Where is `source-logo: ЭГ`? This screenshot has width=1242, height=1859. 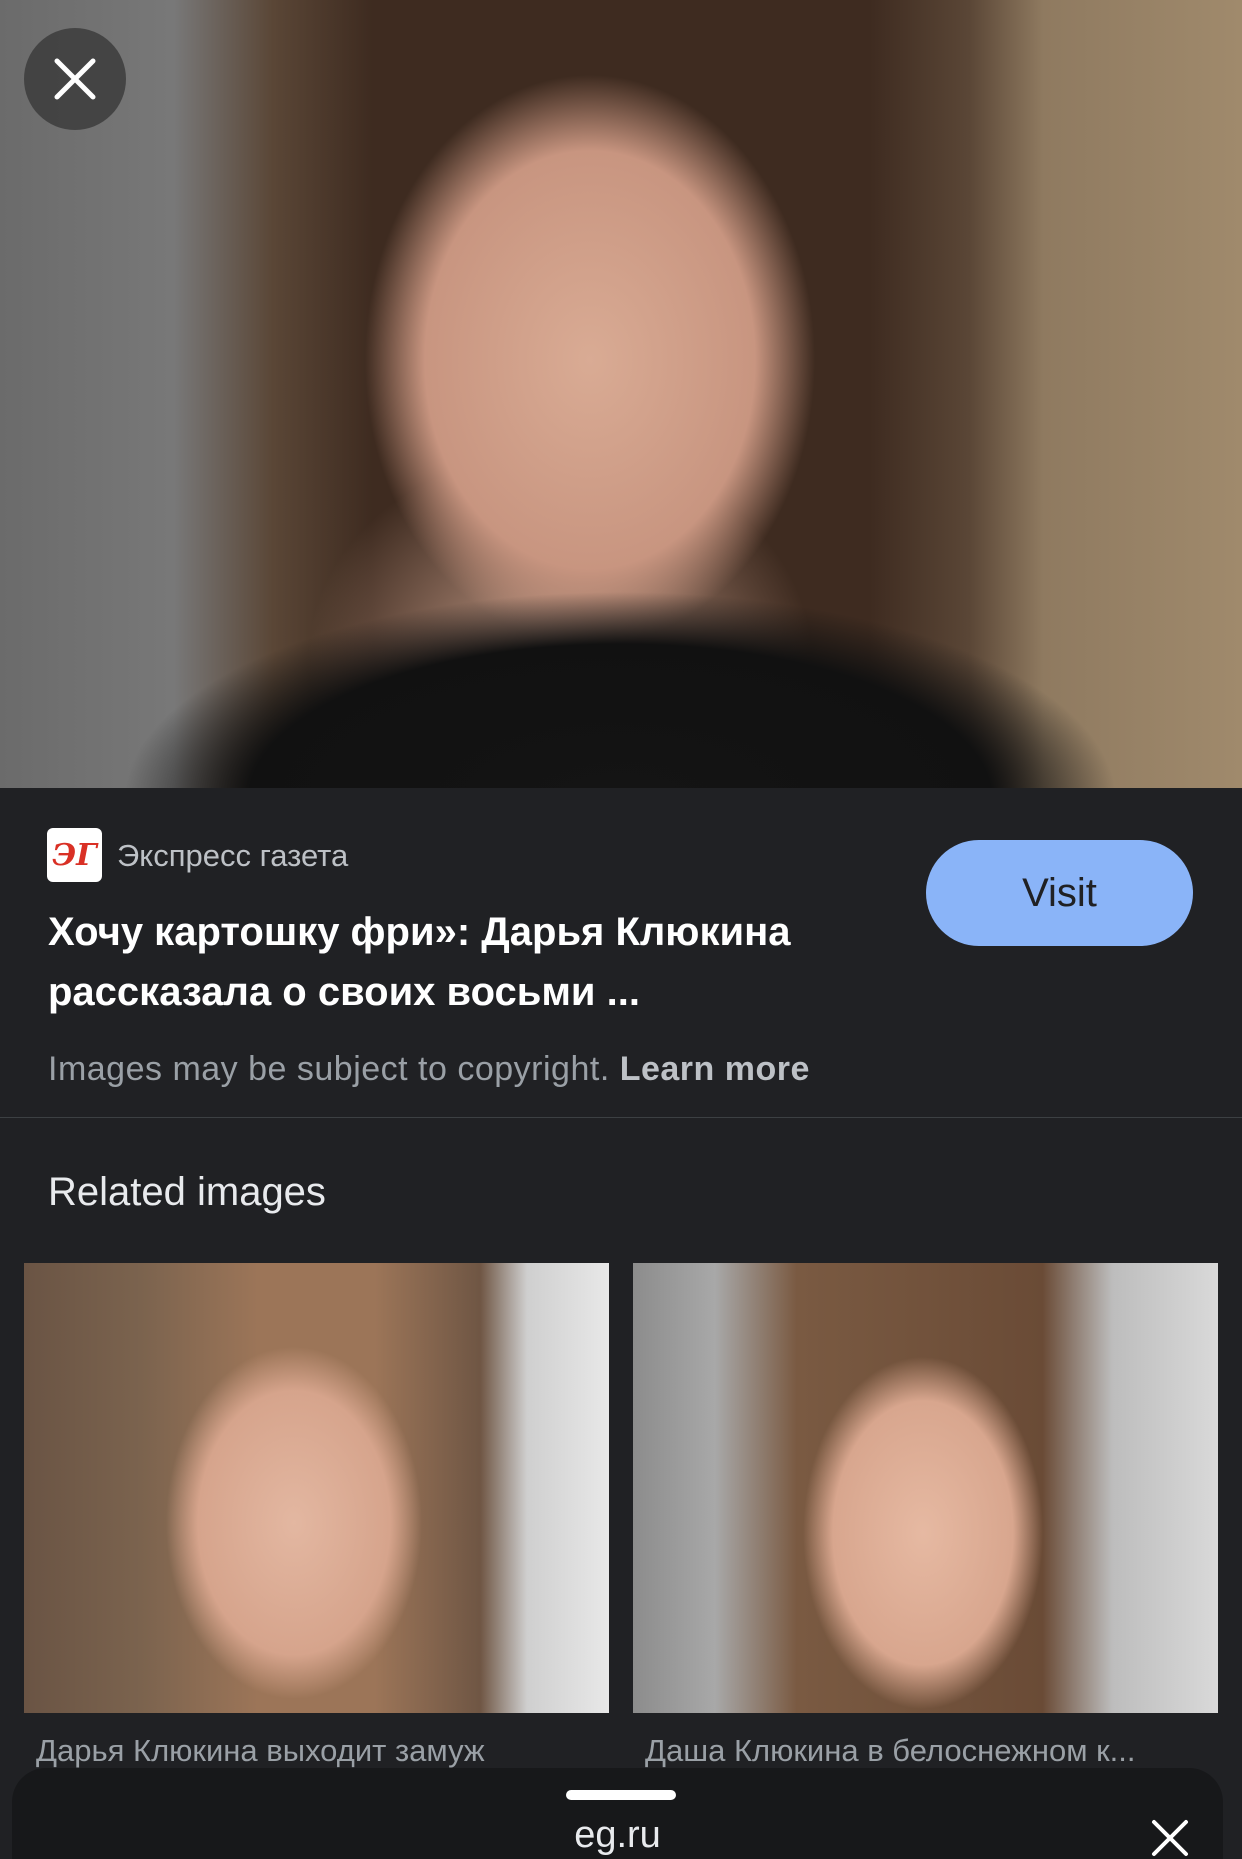
source-logo: ЭГ is located at coordinates (74, 855).